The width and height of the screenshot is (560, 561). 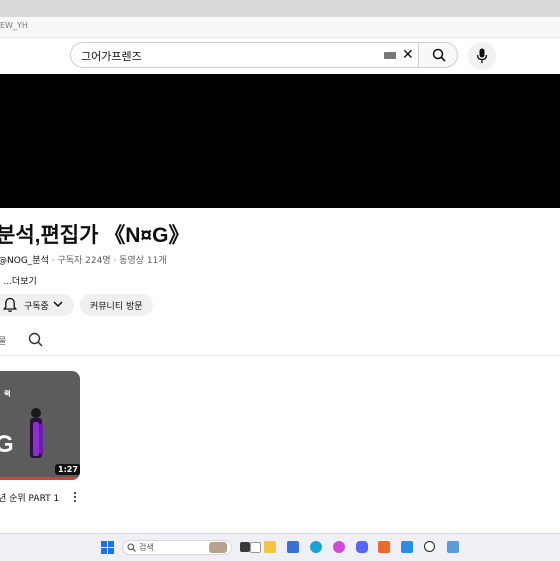 What do you see at coordinates (280, 547) in the screenshot?
I see `windows-taskbar: 검색` at bounding box center [280, 547].